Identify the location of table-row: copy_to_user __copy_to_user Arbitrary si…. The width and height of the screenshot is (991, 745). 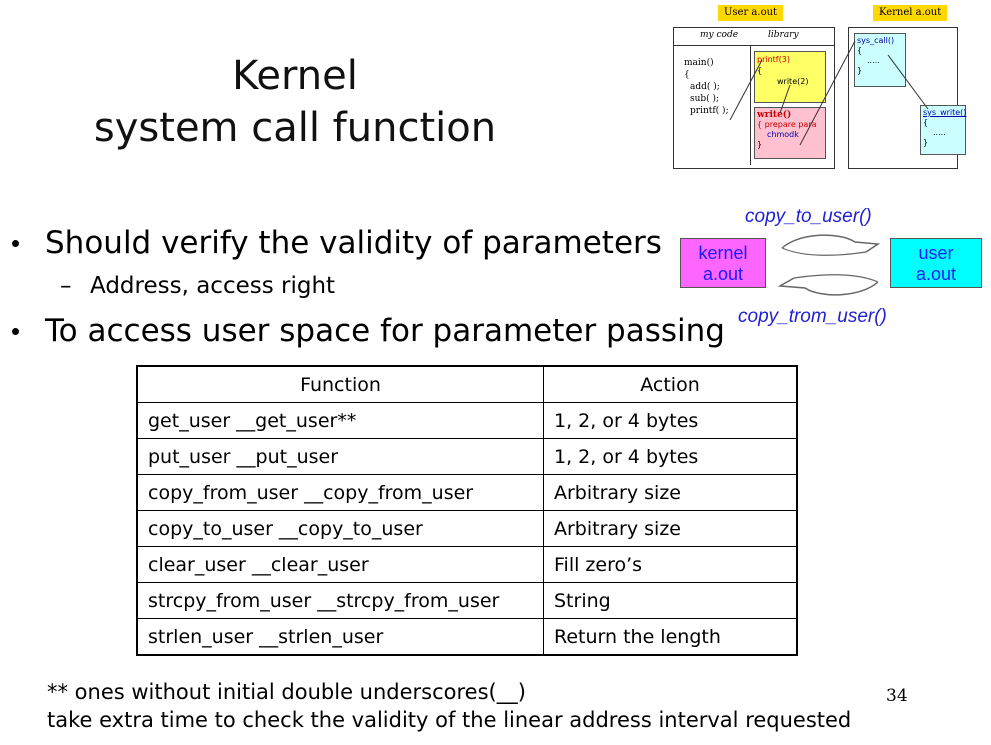
(467, 528).